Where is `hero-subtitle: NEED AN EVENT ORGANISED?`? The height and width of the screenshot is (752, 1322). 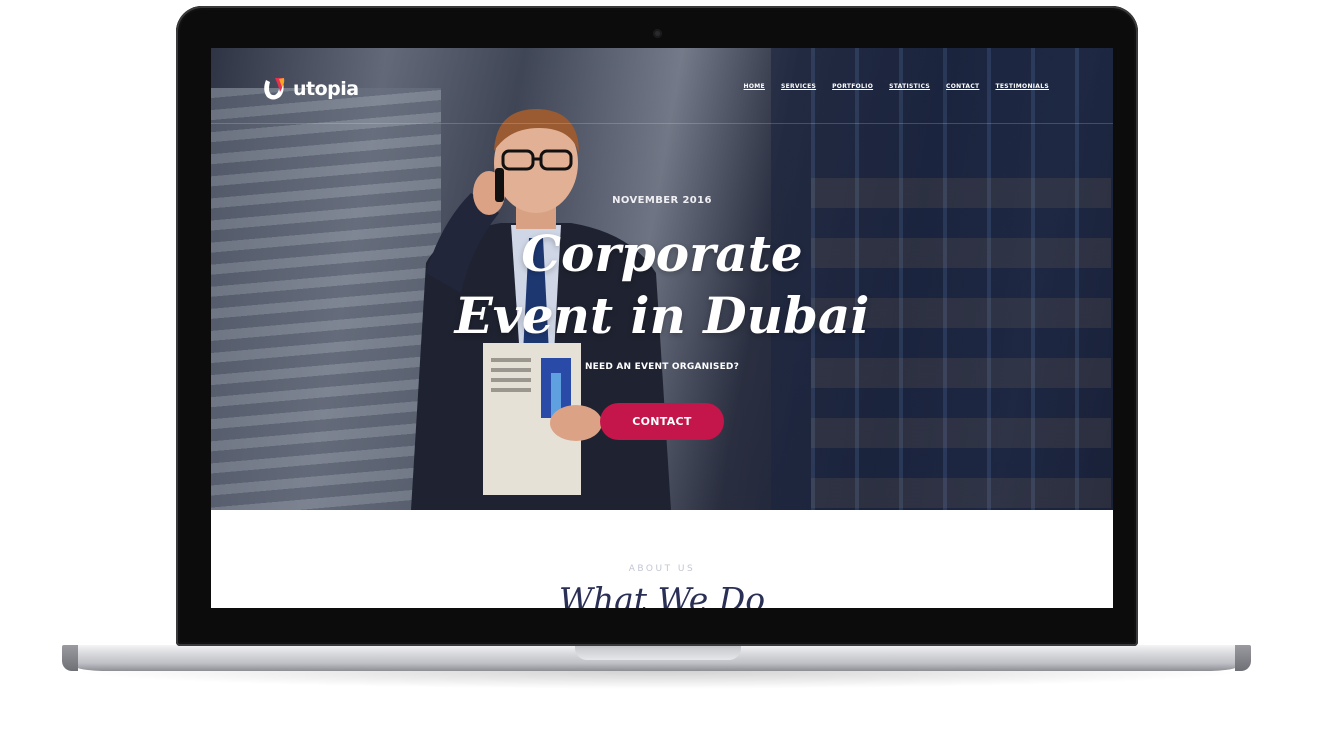
hero-subtitle: NEED AN EVENT ORGANISED? is located at coordinates (662, 367).